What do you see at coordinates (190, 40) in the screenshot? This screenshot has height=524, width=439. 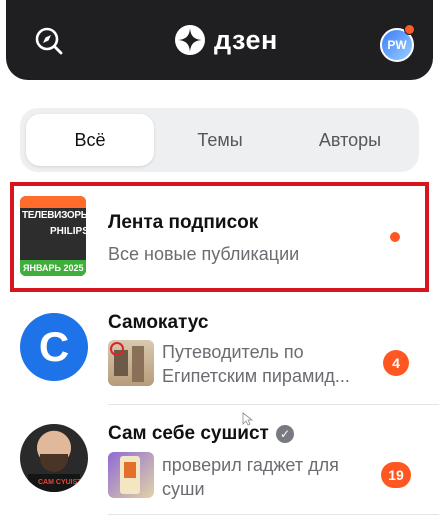 I see `zen-logo-icon` at bounding box center [190, 40].